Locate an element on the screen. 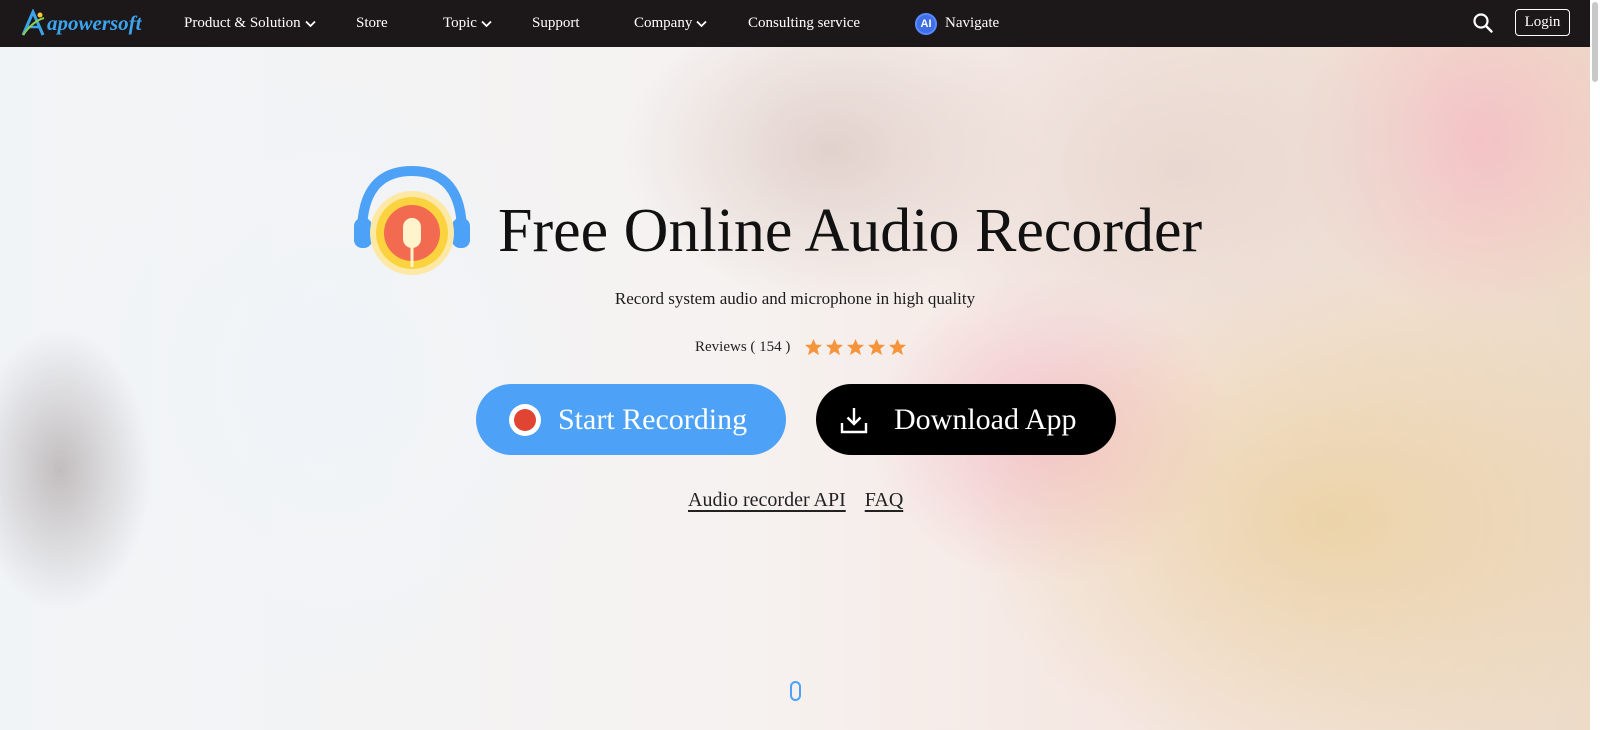 This screenshot has height=730, width=1600. nav-label: Support is located at coordinates (556, 23).